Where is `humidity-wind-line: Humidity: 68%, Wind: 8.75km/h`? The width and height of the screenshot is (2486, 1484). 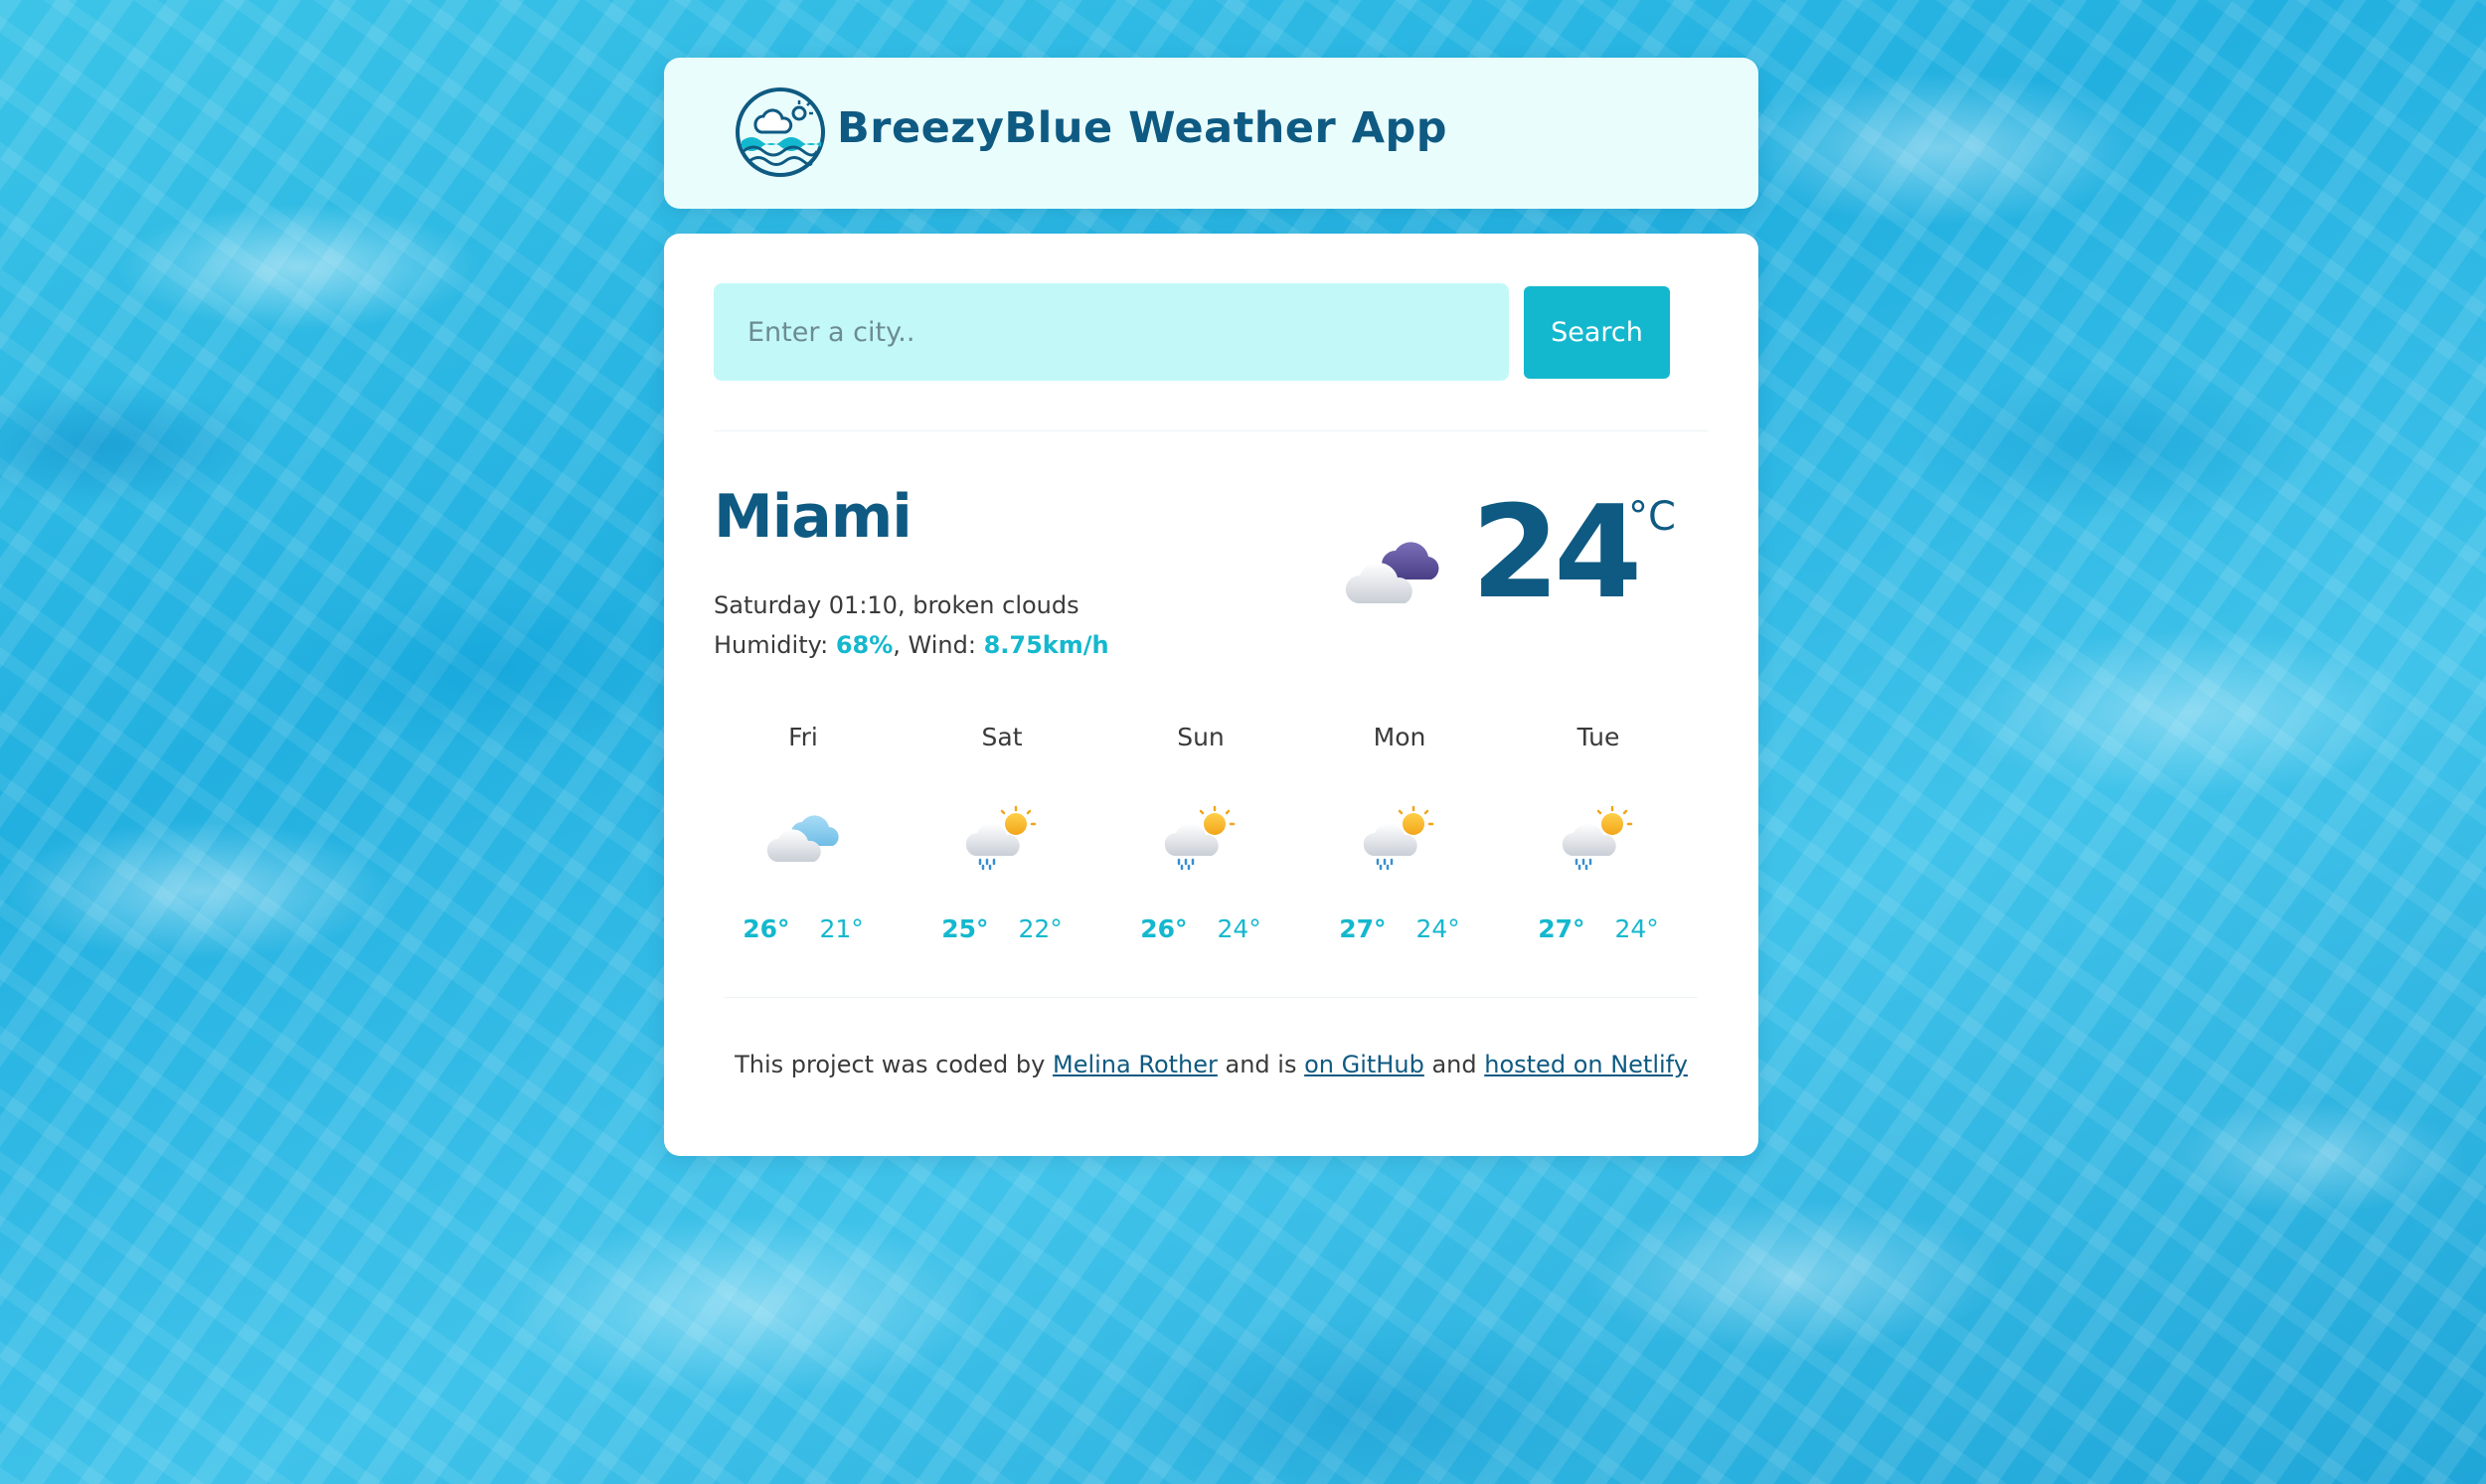
humidity-wind-line: Humidity: 68%, Wind: 8.75km/h is located at coordinates (911, 645).